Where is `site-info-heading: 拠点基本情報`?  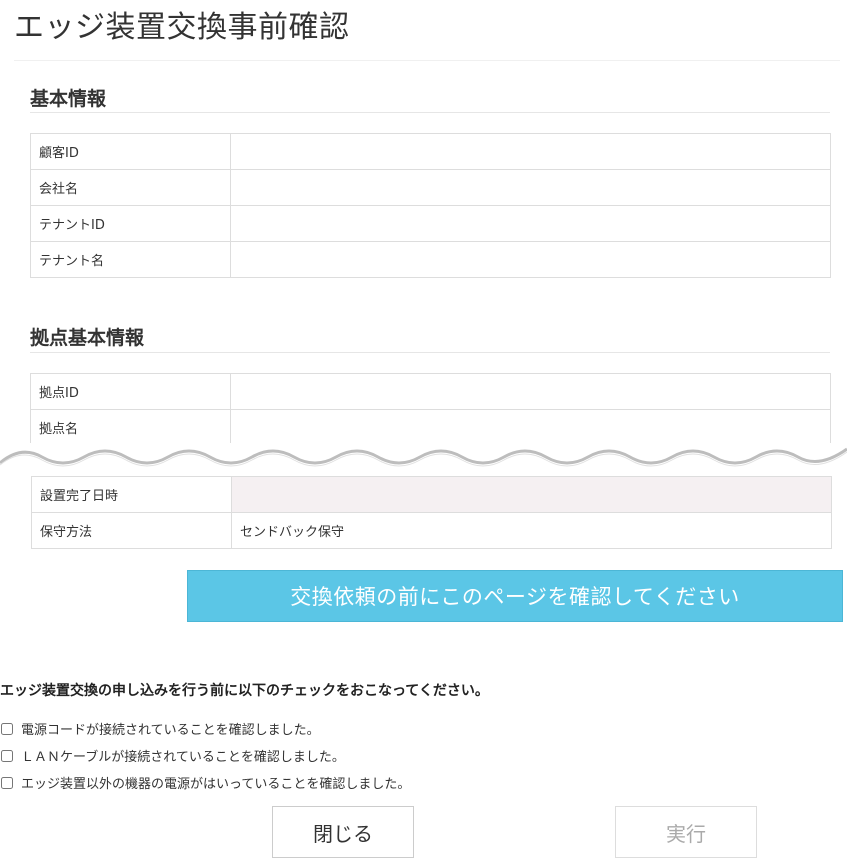 site-info-heading: 拠点基本情報 is located at coordinates (87, 338).